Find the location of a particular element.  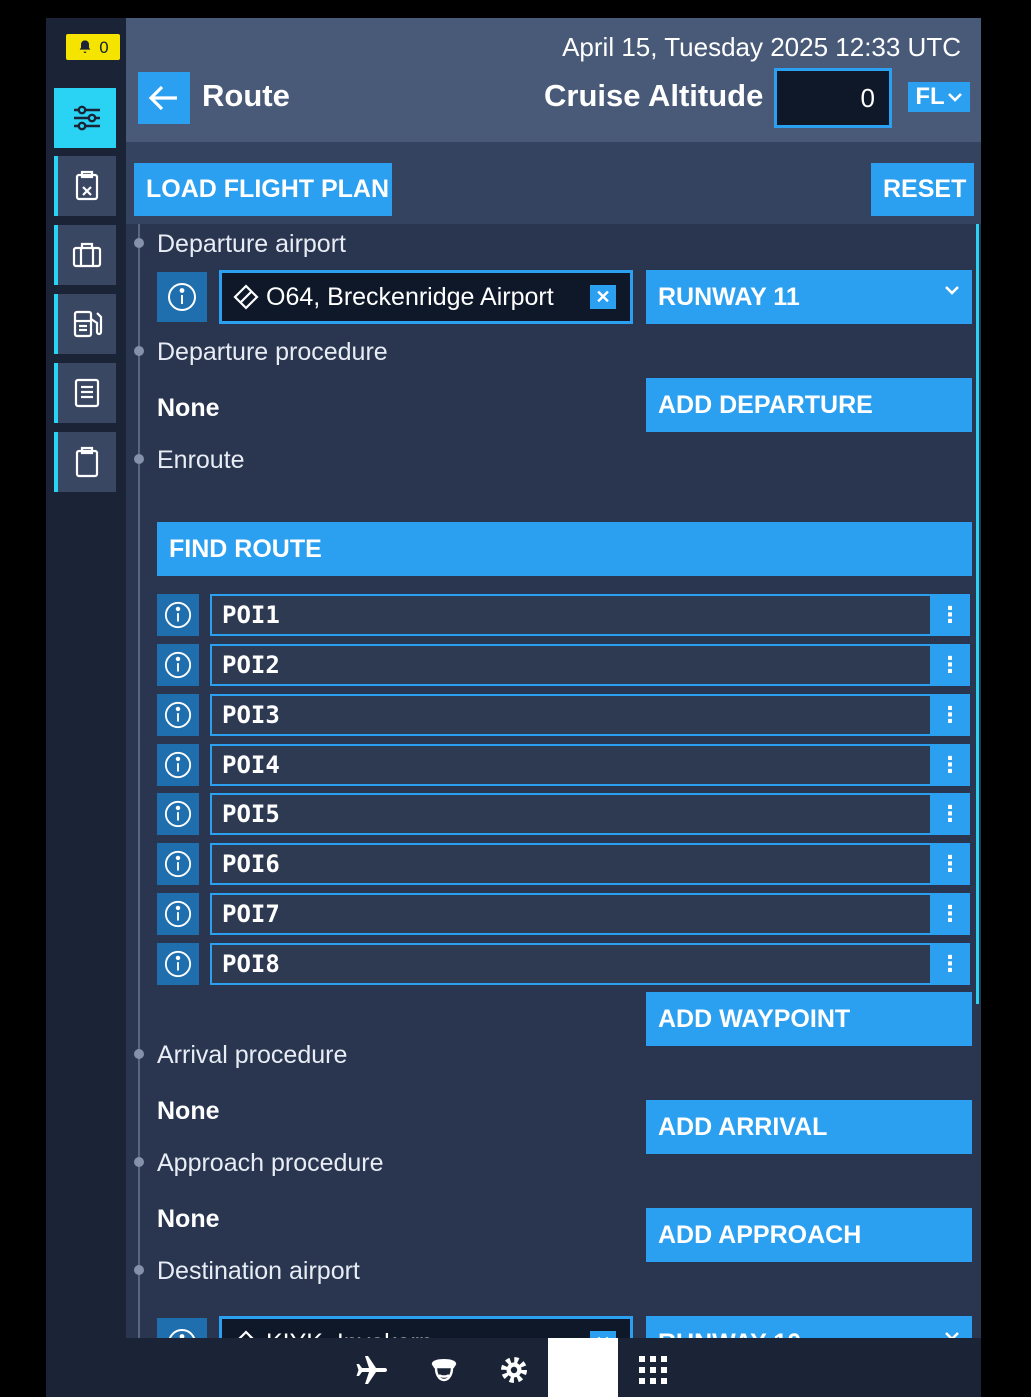

clipboard-x-icon is located at coordinates (87, 185).